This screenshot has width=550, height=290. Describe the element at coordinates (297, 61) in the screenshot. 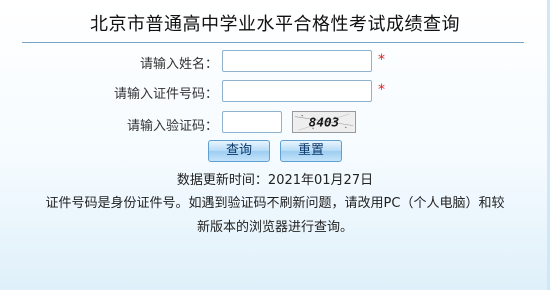

I see `name-input` at that location.